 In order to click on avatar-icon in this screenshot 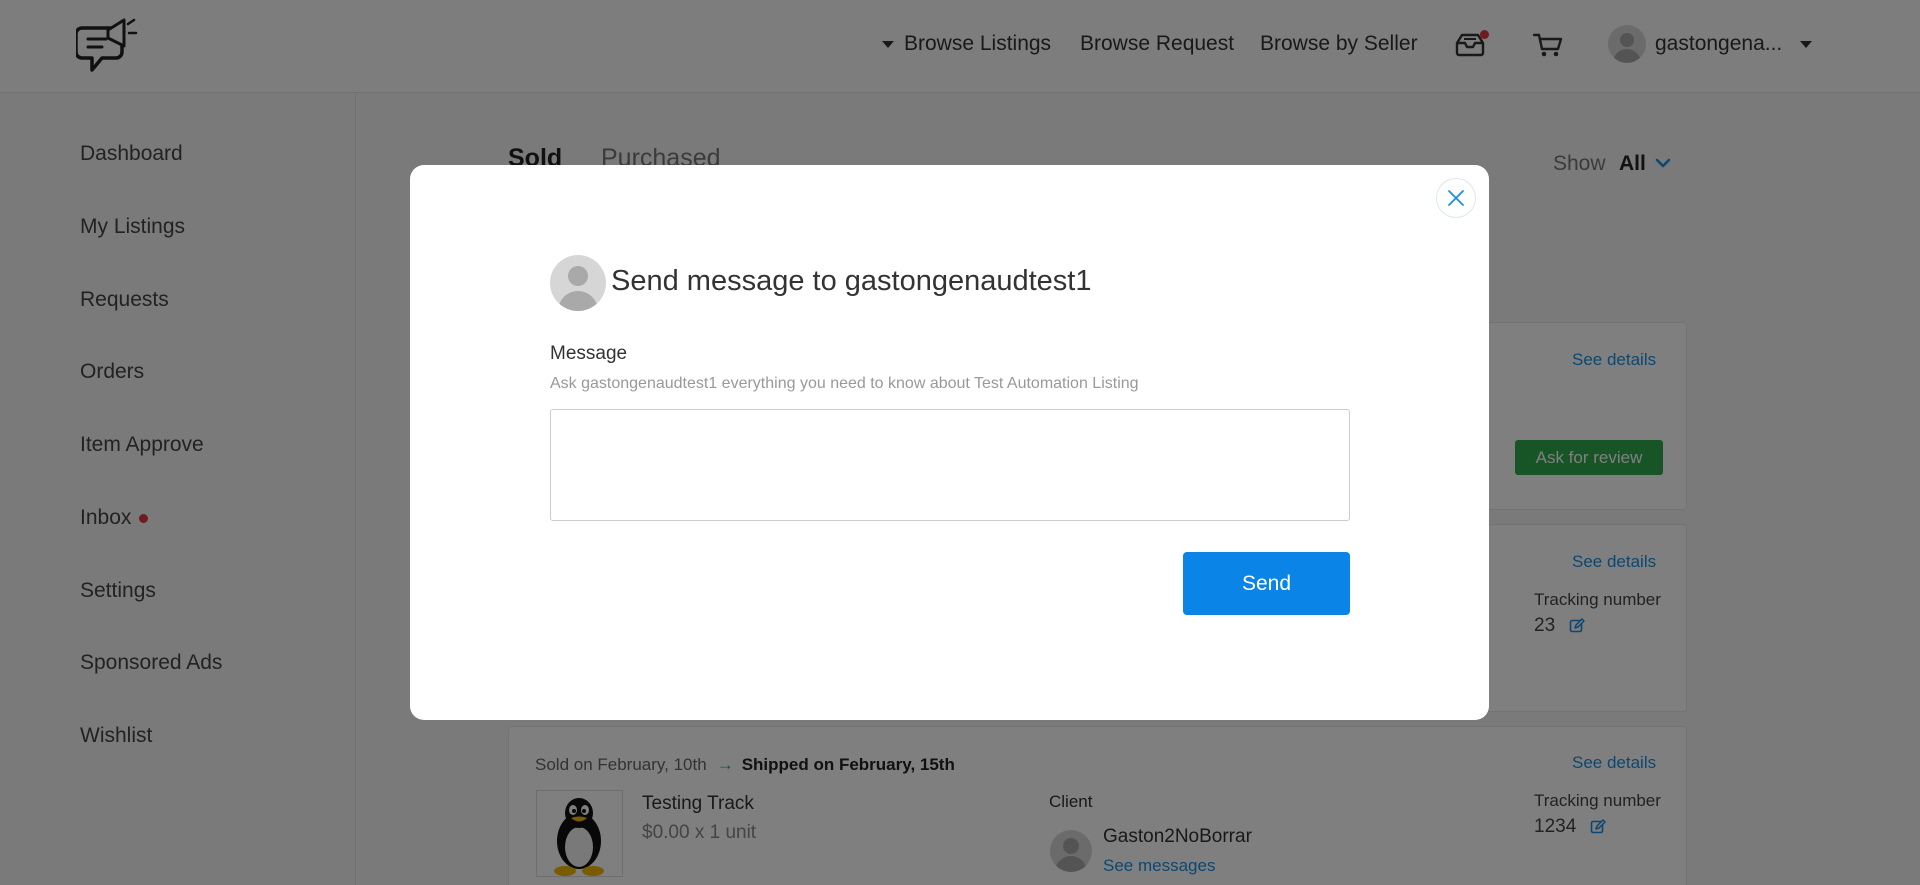, I will do `click(578, 283)`.